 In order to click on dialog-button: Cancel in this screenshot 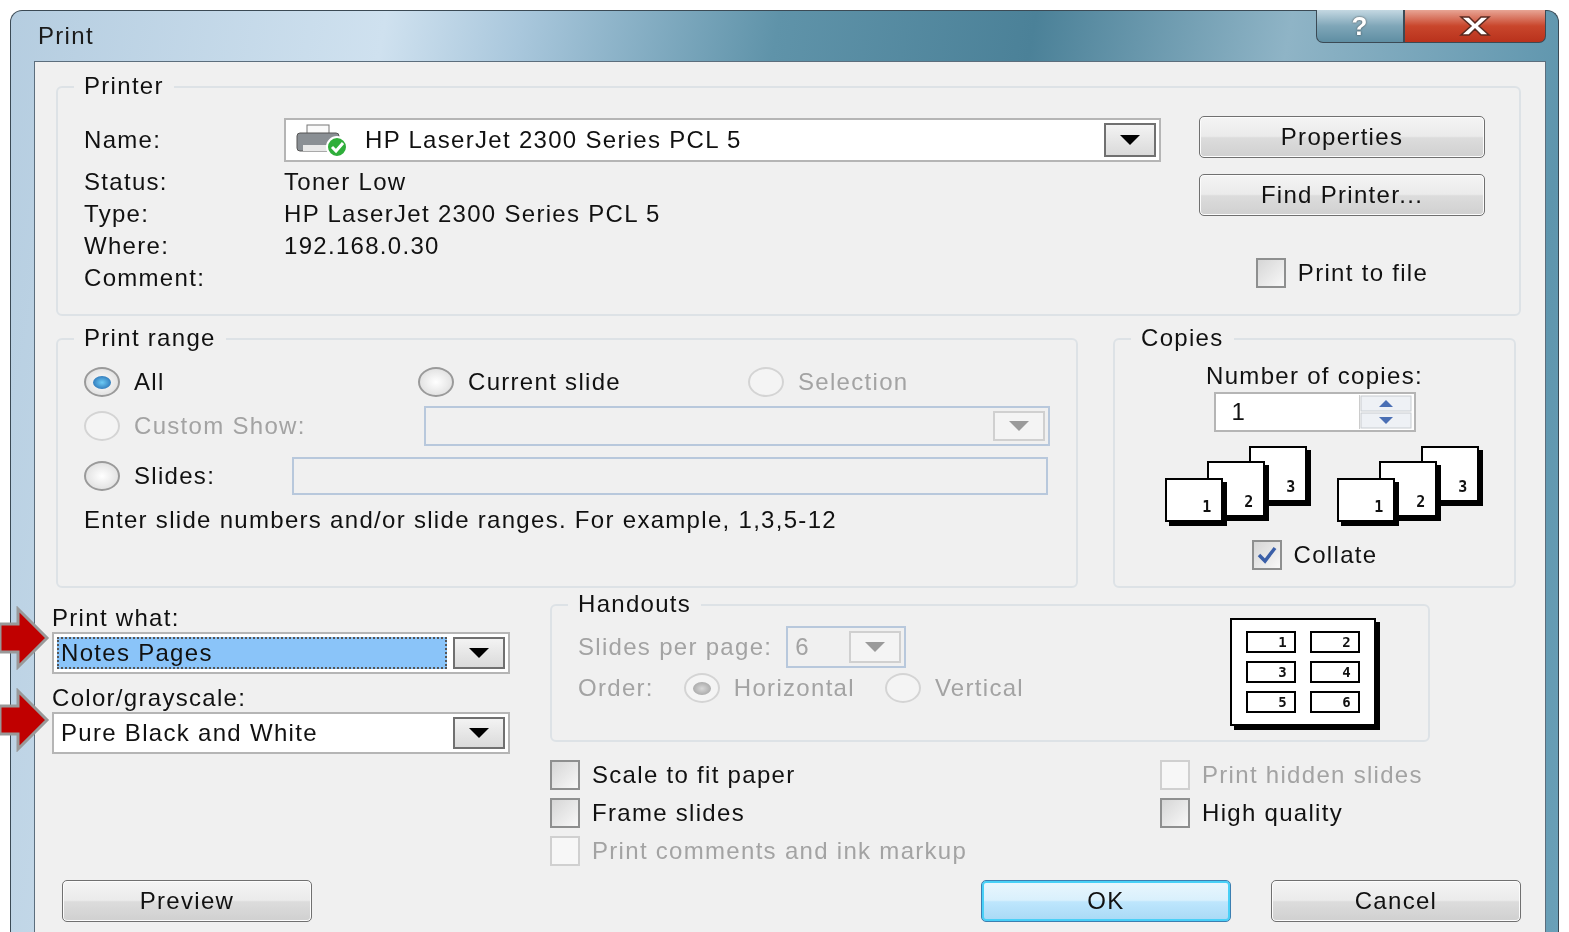, I will do `click(1396, 901)`.